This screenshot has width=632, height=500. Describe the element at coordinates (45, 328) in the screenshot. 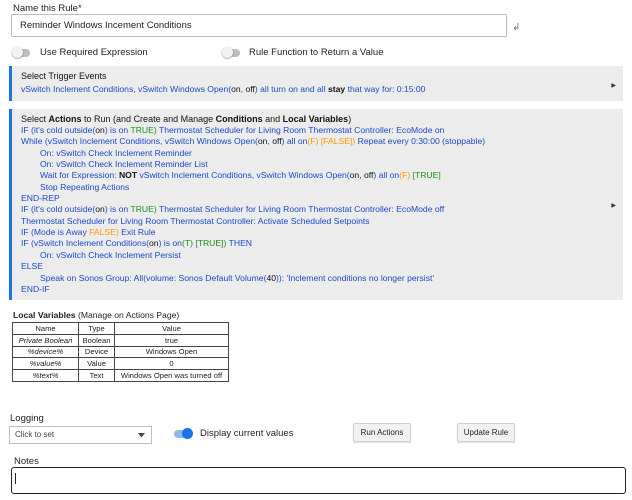

I see `column-header-name: Name` at that location.